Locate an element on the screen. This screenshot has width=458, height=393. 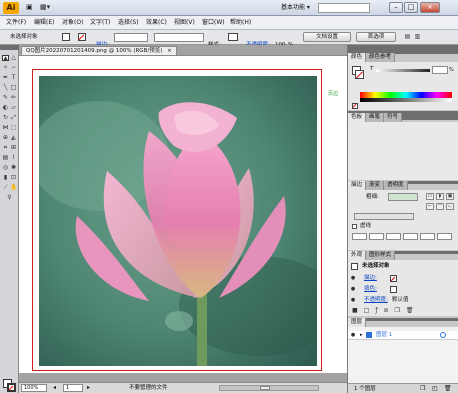
tint-slider is located at coordinates (403, 70).